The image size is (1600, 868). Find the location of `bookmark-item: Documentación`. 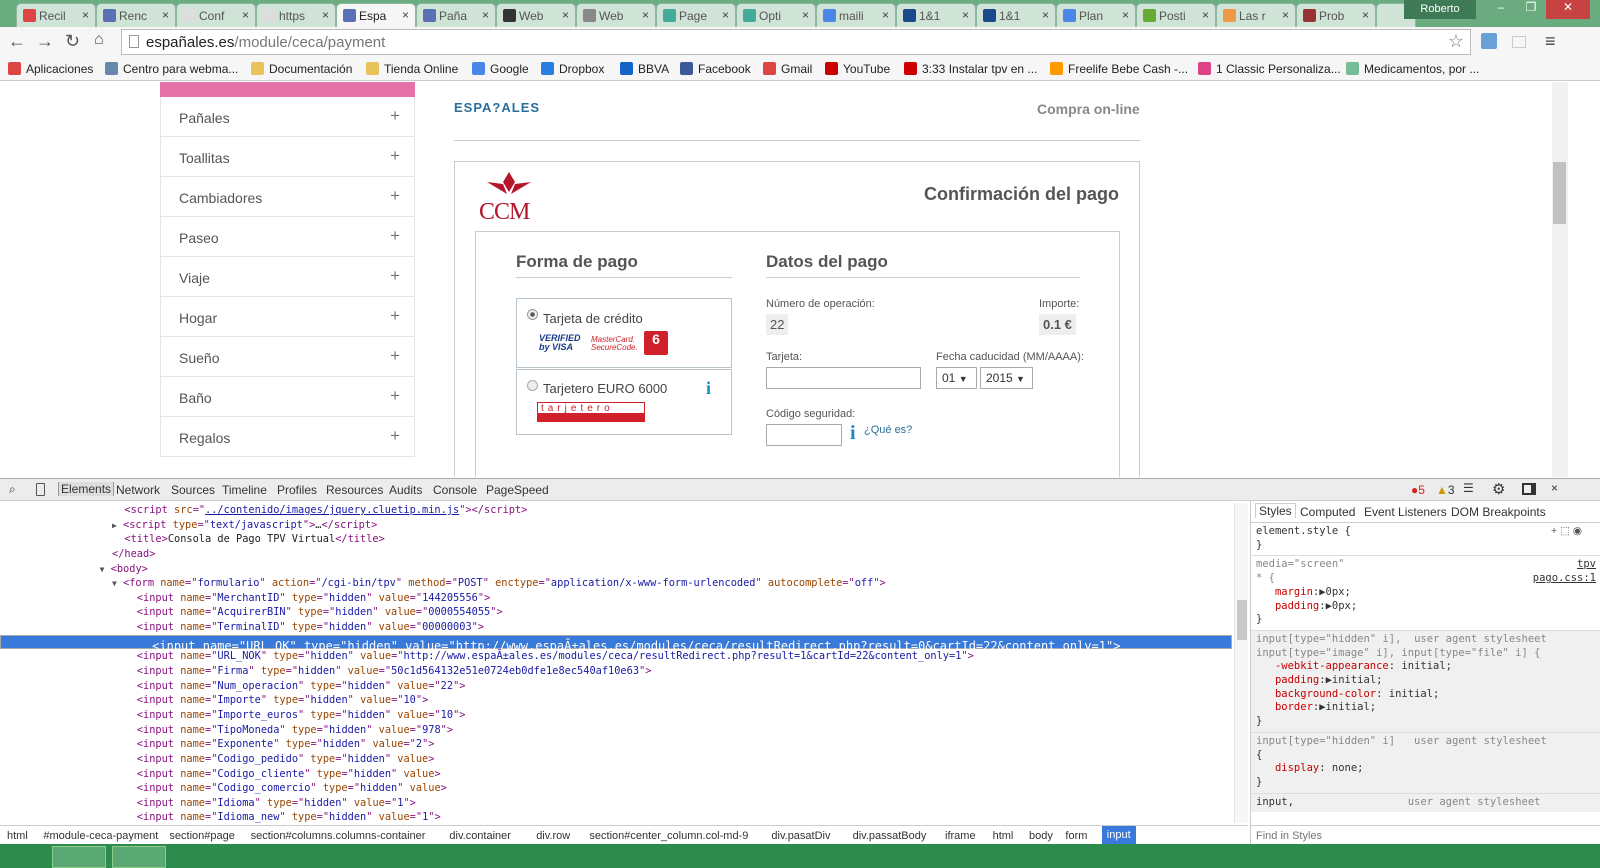

bookmark-item: Documentación is located at coordinates (301, 69).